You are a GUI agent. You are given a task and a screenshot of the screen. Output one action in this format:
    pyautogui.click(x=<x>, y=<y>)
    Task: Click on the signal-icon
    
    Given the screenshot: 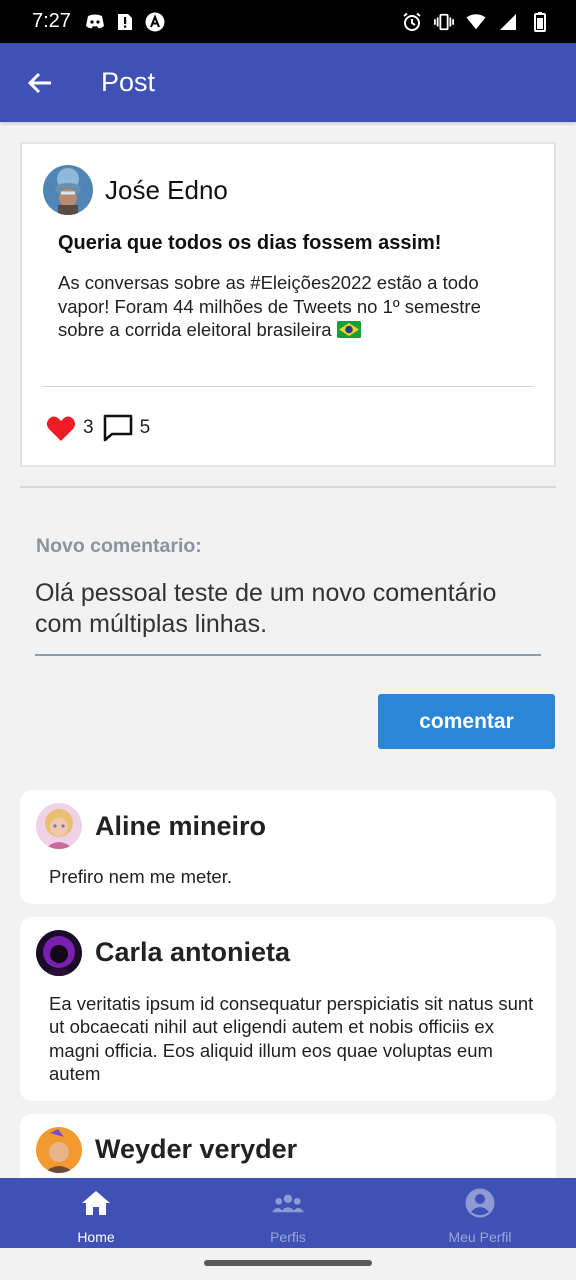 What is the action you would take?
    pyautogui.click(x=508, y=22)
    